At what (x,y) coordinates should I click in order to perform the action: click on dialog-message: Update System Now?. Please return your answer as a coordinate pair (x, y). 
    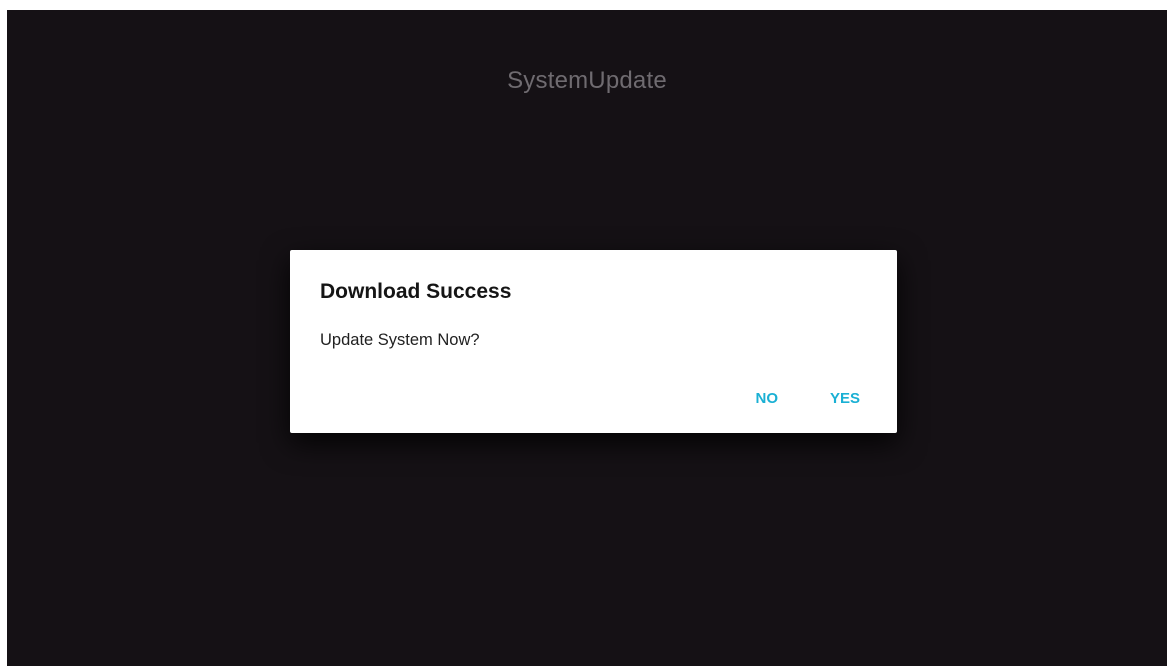
    Looking at the image, I should click on (400, 340).